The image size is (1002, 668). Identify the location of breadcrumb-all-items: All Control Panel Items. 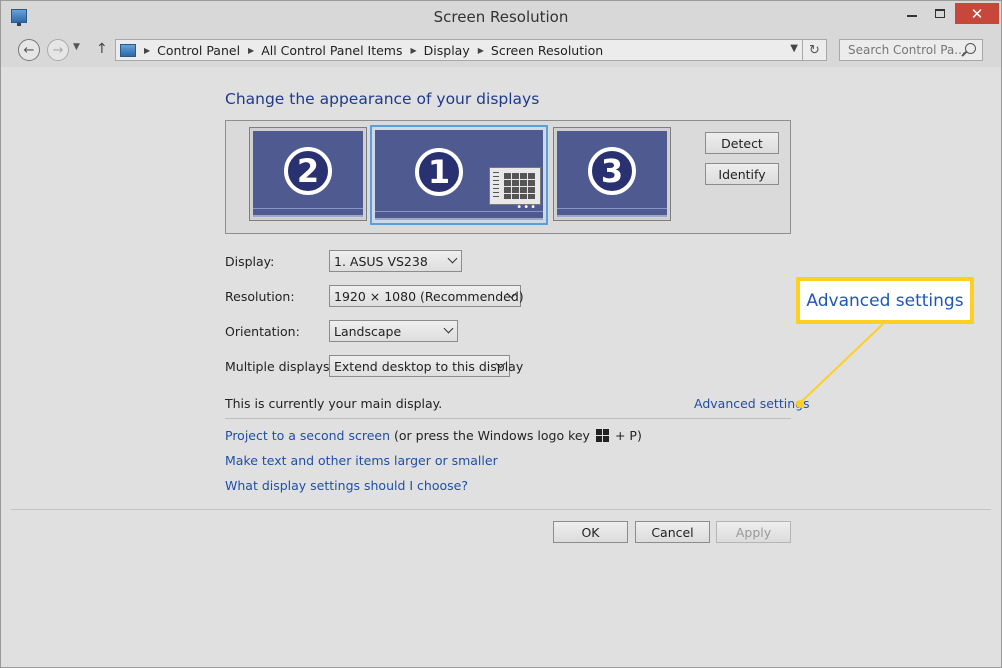
(331, 50).